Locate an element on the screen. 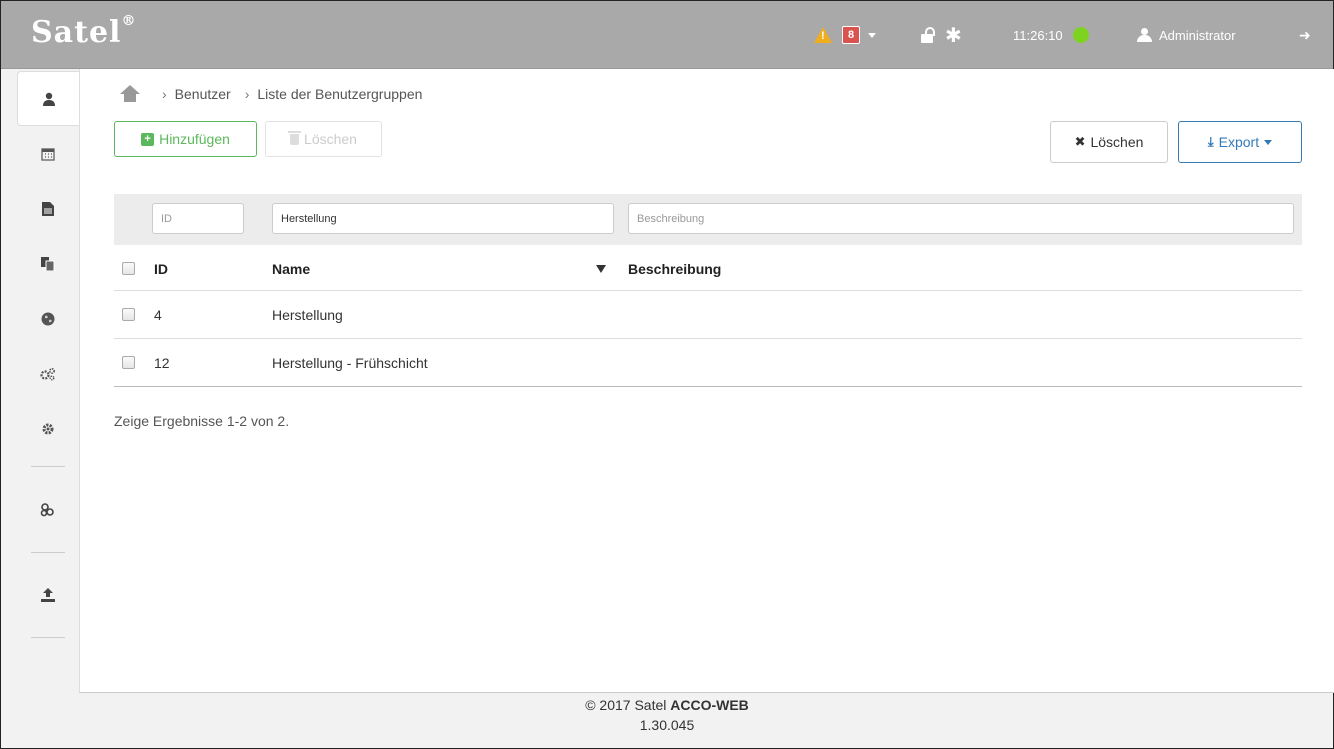 The width and height of the screenshot is (1334, 749). footer-version: 1.30.045 is located at coordinates (667, 725).